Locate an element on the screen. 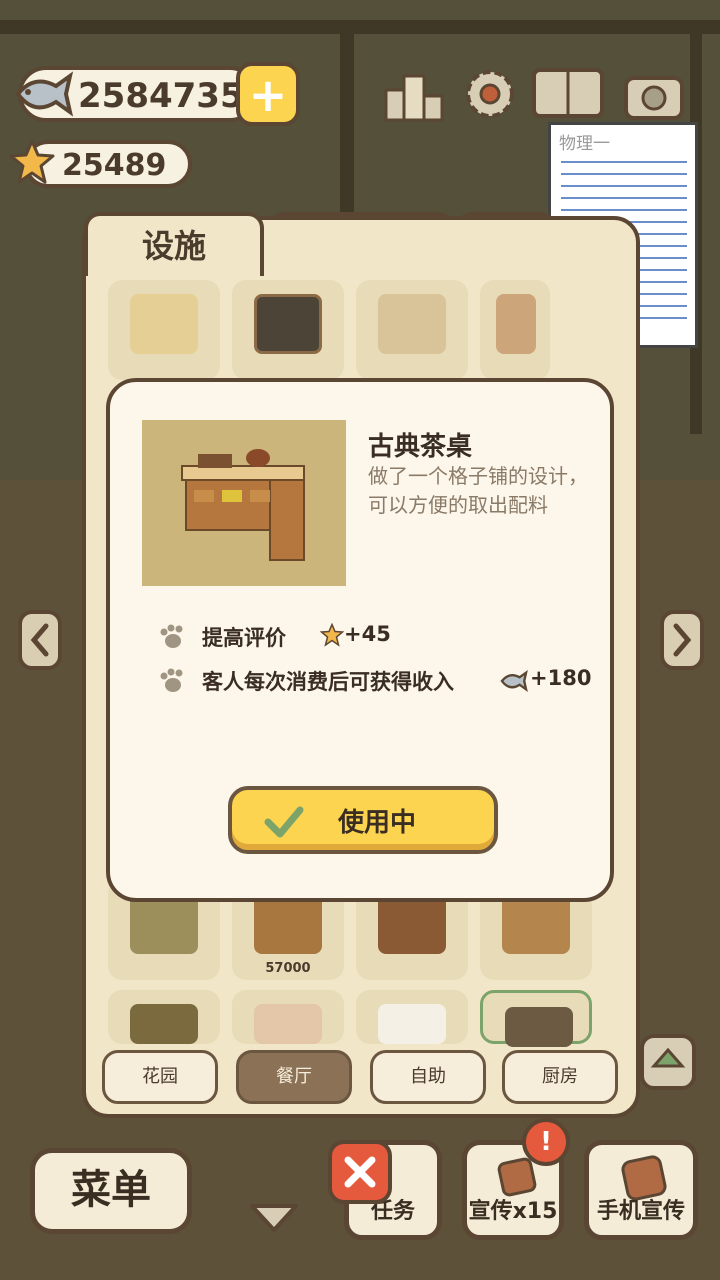 This screenshot has width=720, height=1280. check-icon is located at coordinates (284, 822).